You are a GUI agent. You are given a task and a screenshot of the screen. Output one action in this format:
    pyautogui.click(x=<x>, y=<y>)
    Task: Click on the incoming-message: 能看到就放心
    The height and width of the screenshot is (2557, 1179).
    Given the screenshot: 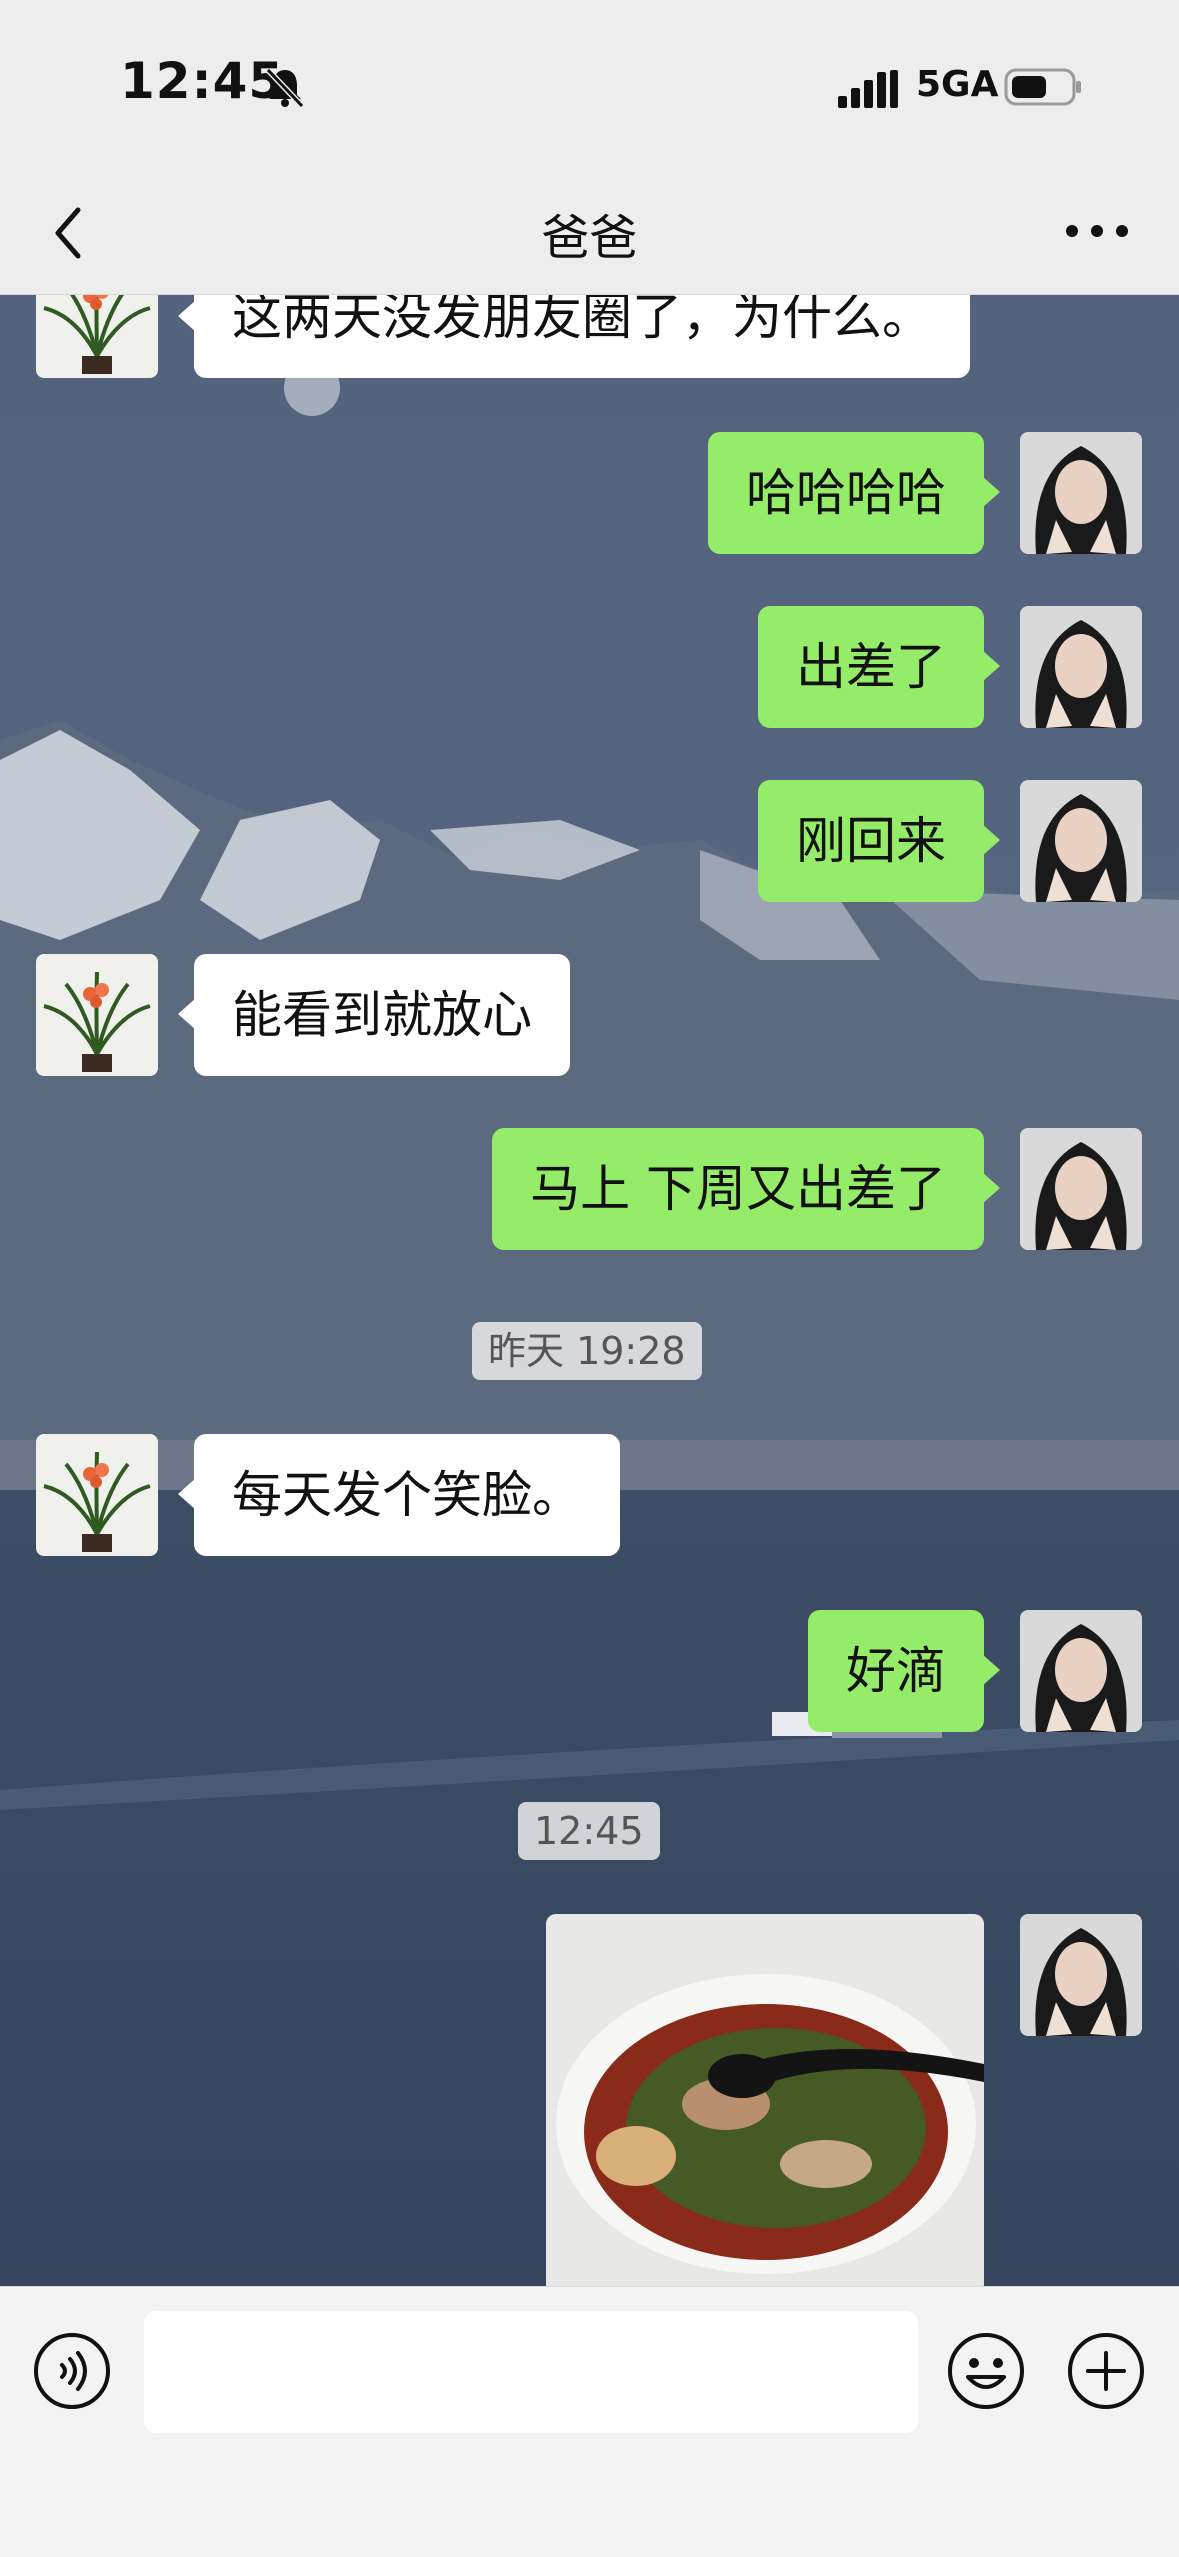 What is the action you would take?
    pyautogui.click(x=374, y=1015)
    